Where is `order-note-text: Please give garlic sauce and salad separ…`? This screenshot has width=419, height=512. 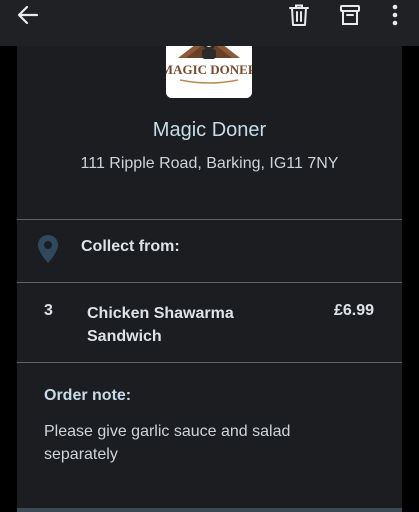
order-note-text: Please give garlic sauce and salad separ… is located at coordinates (167, 443).